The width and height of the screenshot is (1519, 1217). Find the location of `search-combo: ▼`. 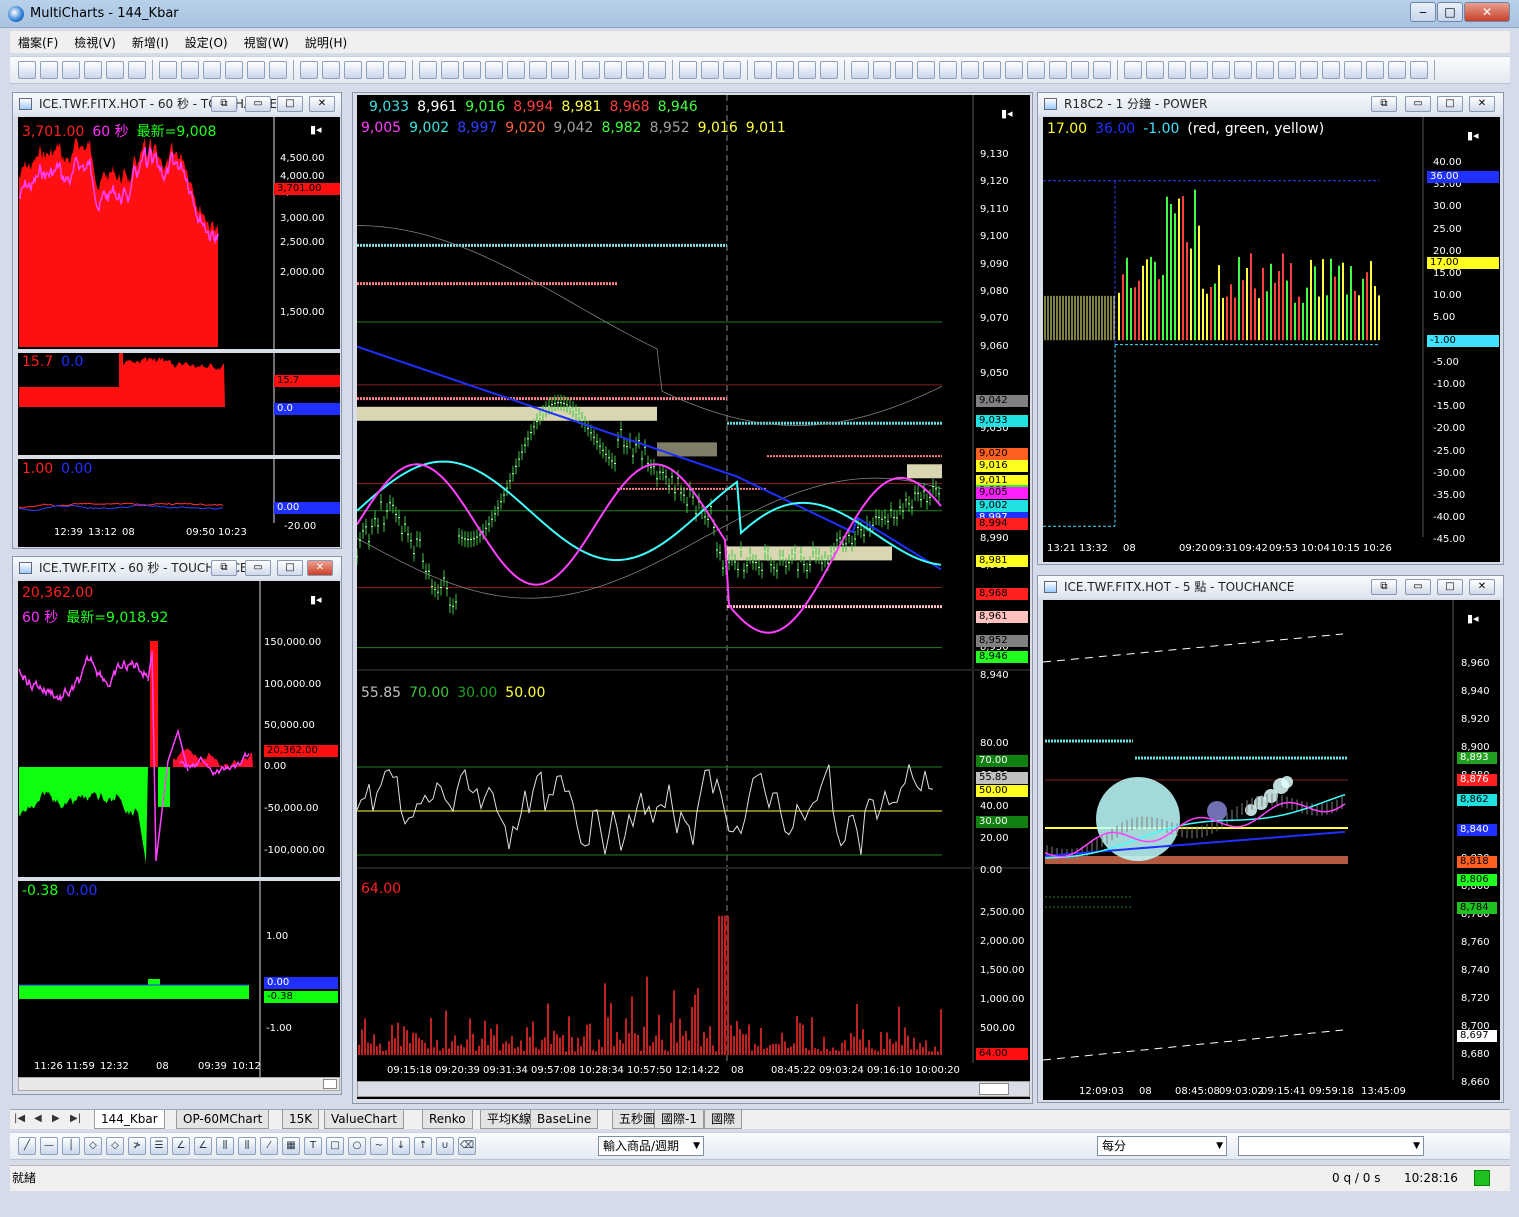

search-combo: ▼ is located at coordinates (1331, 1146).